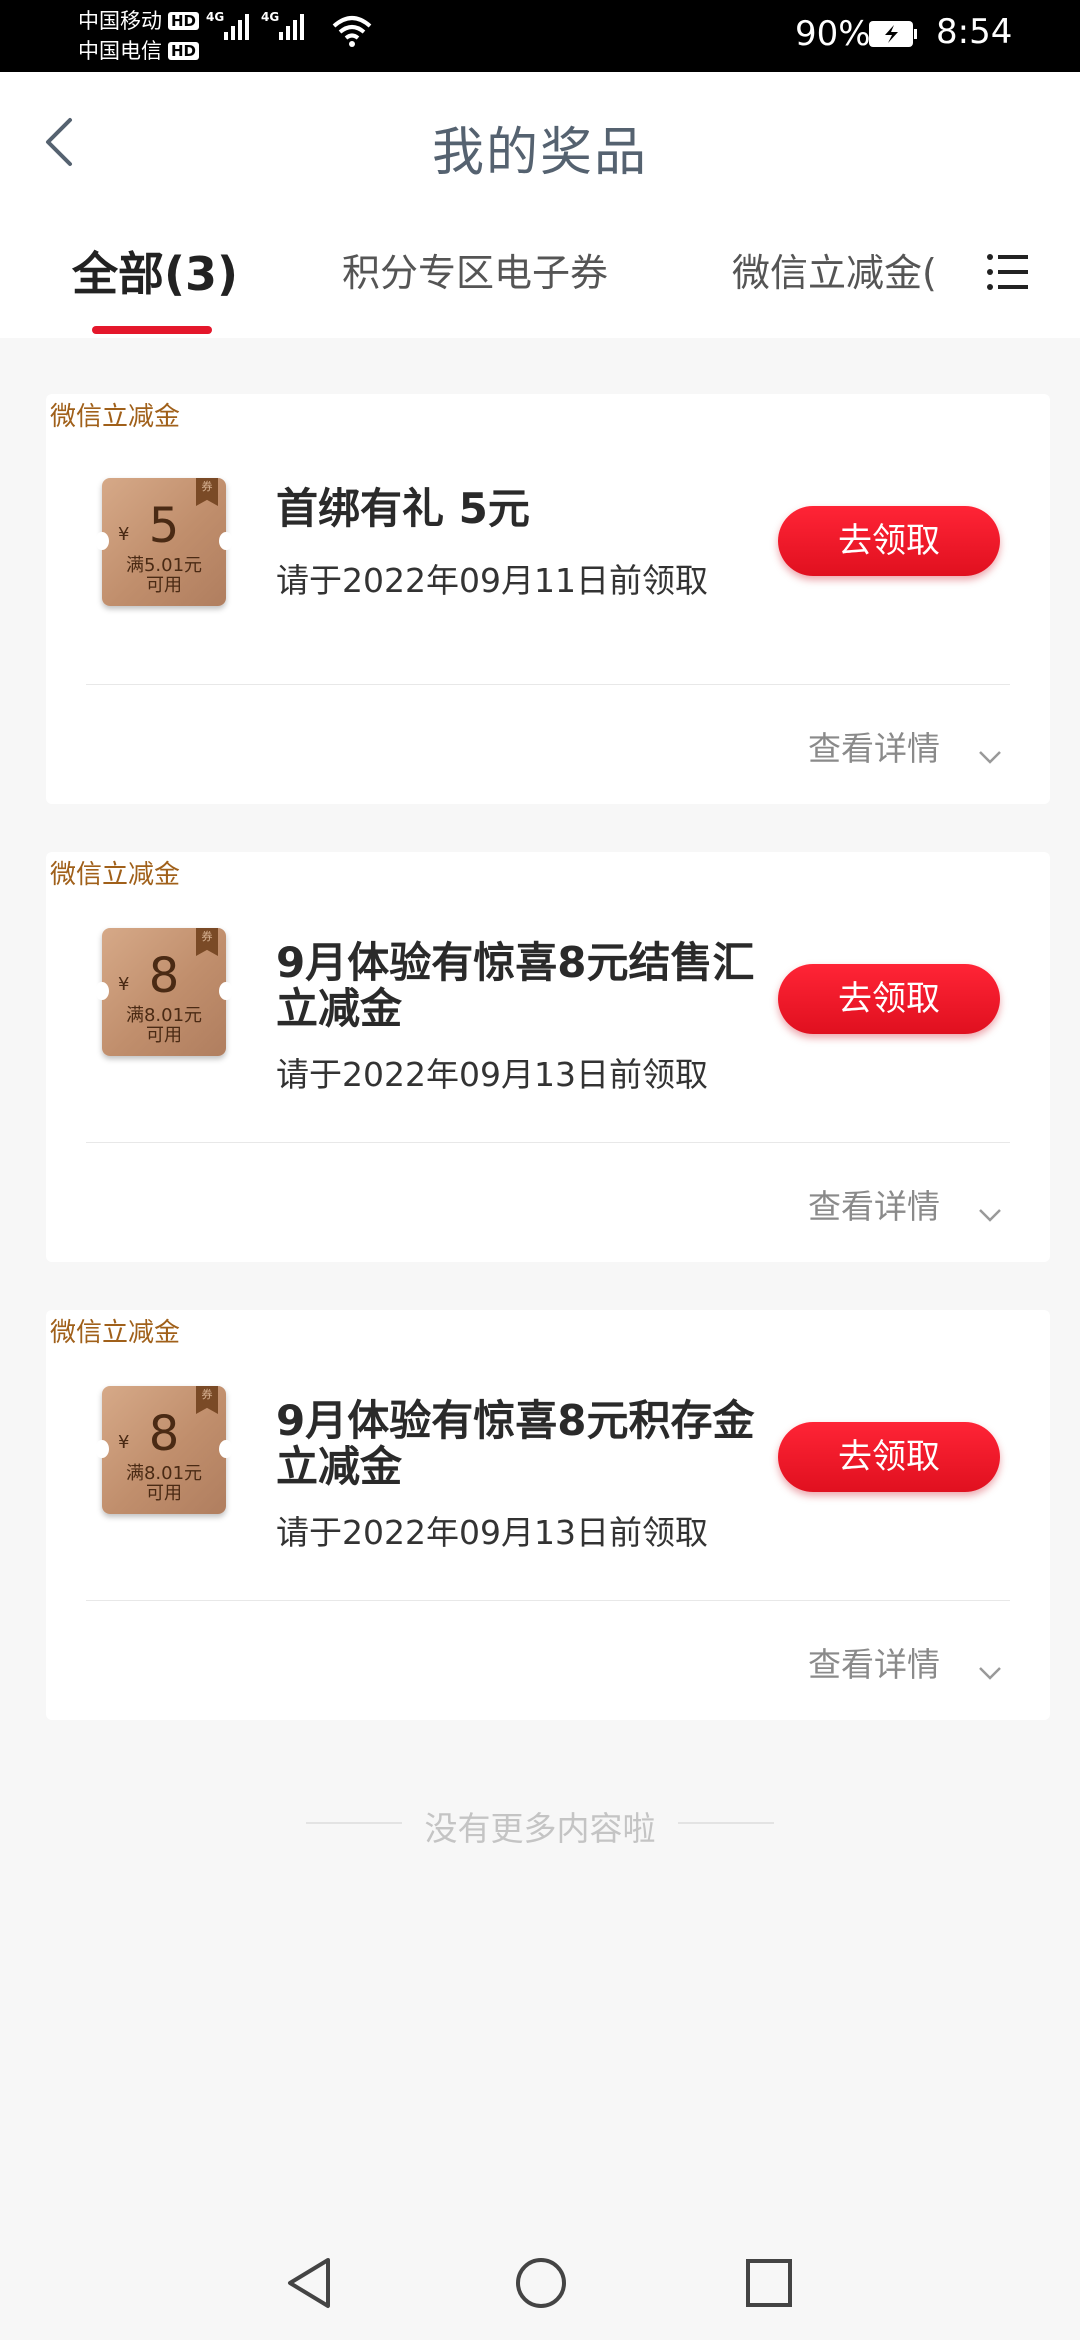  What do you see at coordinates (164, 526) in the screenshot?
I see `coupon-amount: 5` at bounding box center [164, 526].